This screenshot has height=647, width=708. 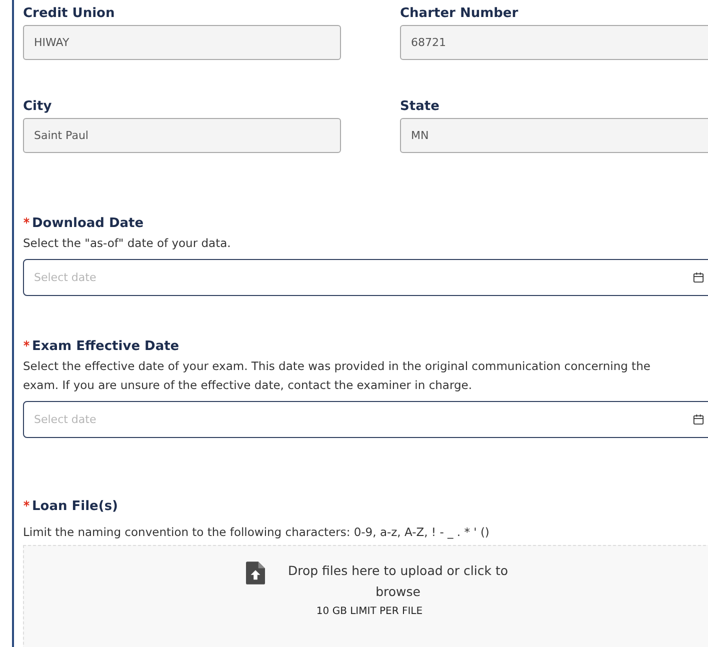 I want to click on file-upload-icon, so click(x=255, y=573).